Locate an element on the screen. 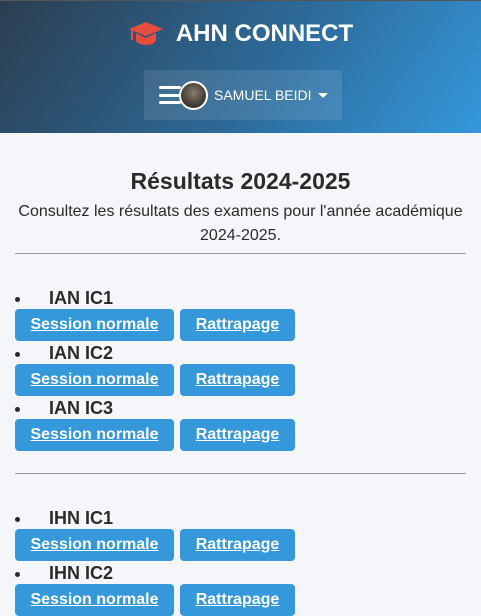 The width and height of the screenshot is (481, 616). class-label: IHN IC2 is located at coordinates (81, 573).